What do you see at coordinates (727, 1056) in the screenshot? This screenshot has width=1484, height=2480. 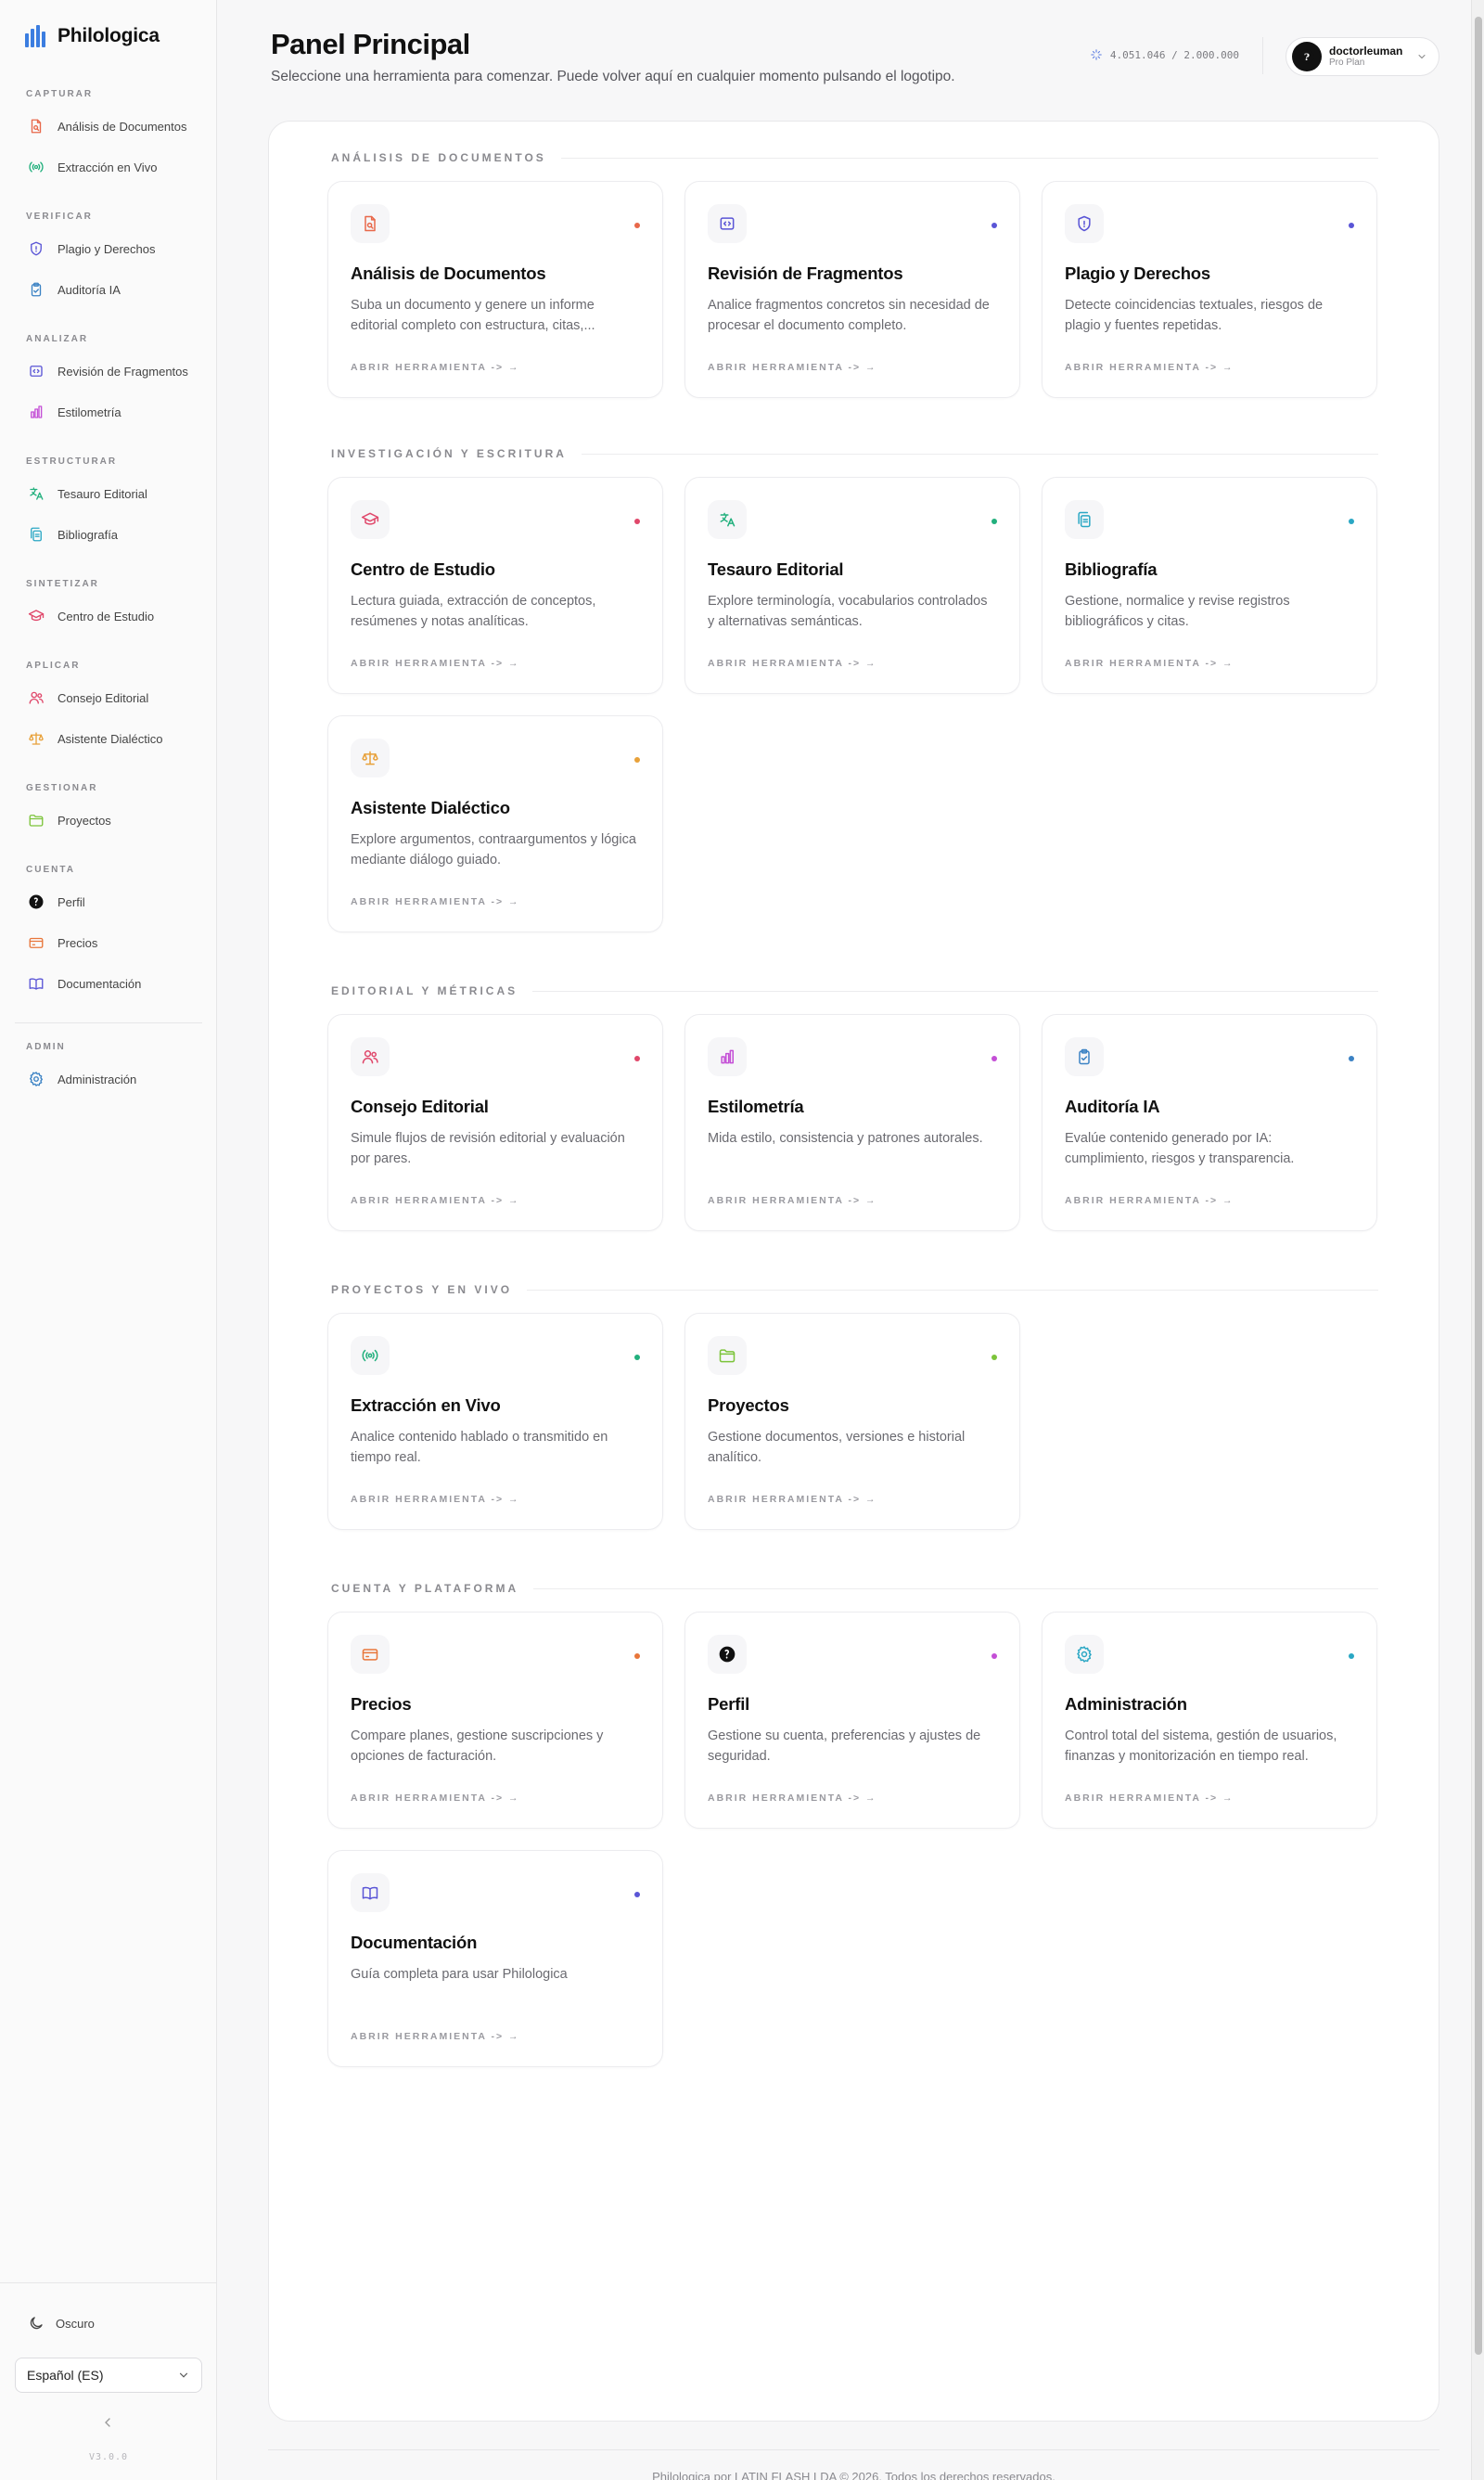 I see `bar-chart-icon` at bounding box center [727, 1056].